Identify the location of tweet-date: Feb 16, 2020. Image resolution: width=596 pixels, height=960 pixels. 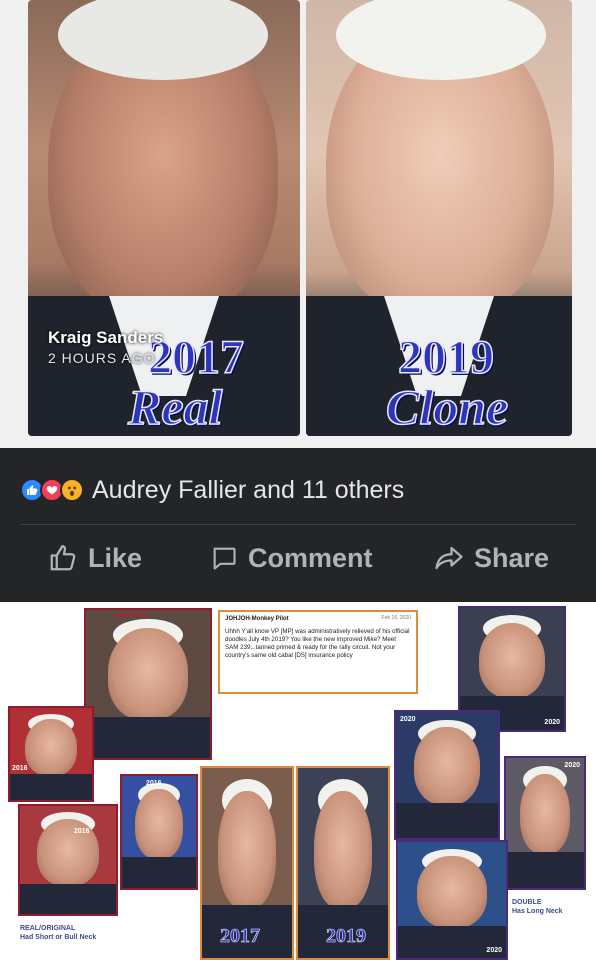
(396, 618).